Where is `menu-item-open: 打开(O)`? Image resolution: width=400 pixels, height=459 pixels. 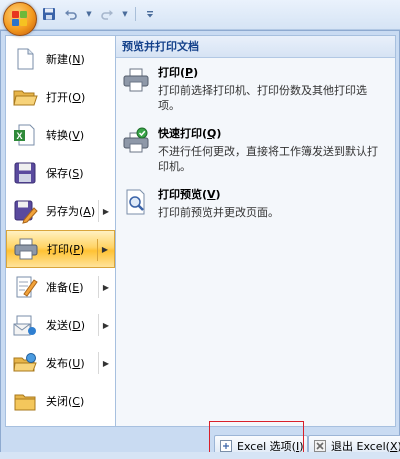
menu-item-open: 打开(O) is located at coordinates (60, 97).